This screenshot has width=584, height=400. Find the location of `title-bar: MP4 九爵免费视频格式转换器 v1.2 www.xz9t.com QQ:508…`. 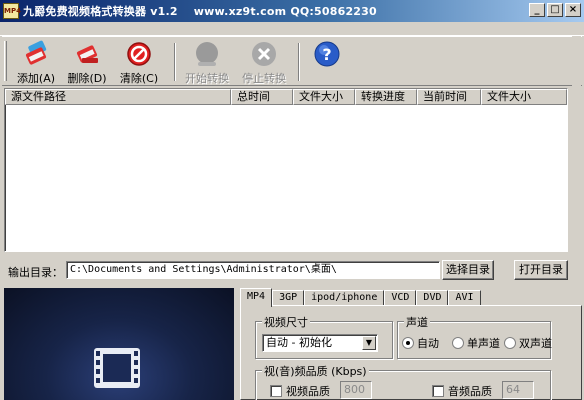

title-bar: MP4 九爵免费视频格式转换器 v1.2 www.xz9t.com QQ:508… is located at coordinates (292, 11).